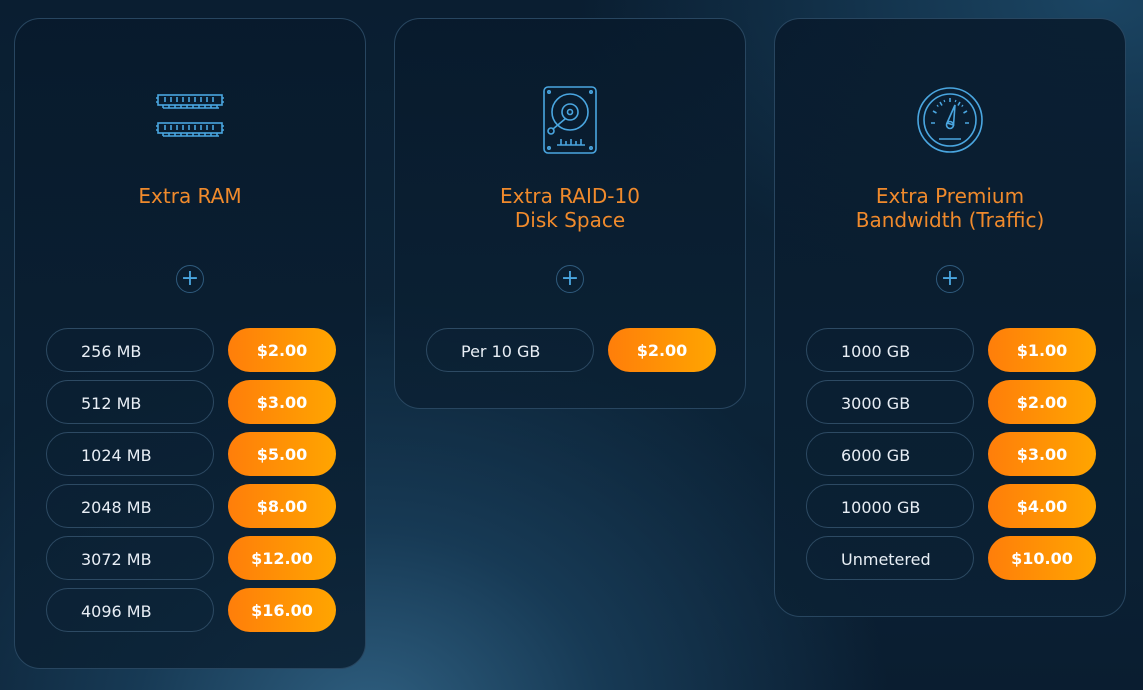 The height and width of the screenshot is (690, 1143). I want to click on option-row: 3000 GB $2.00, so click(951, 402).